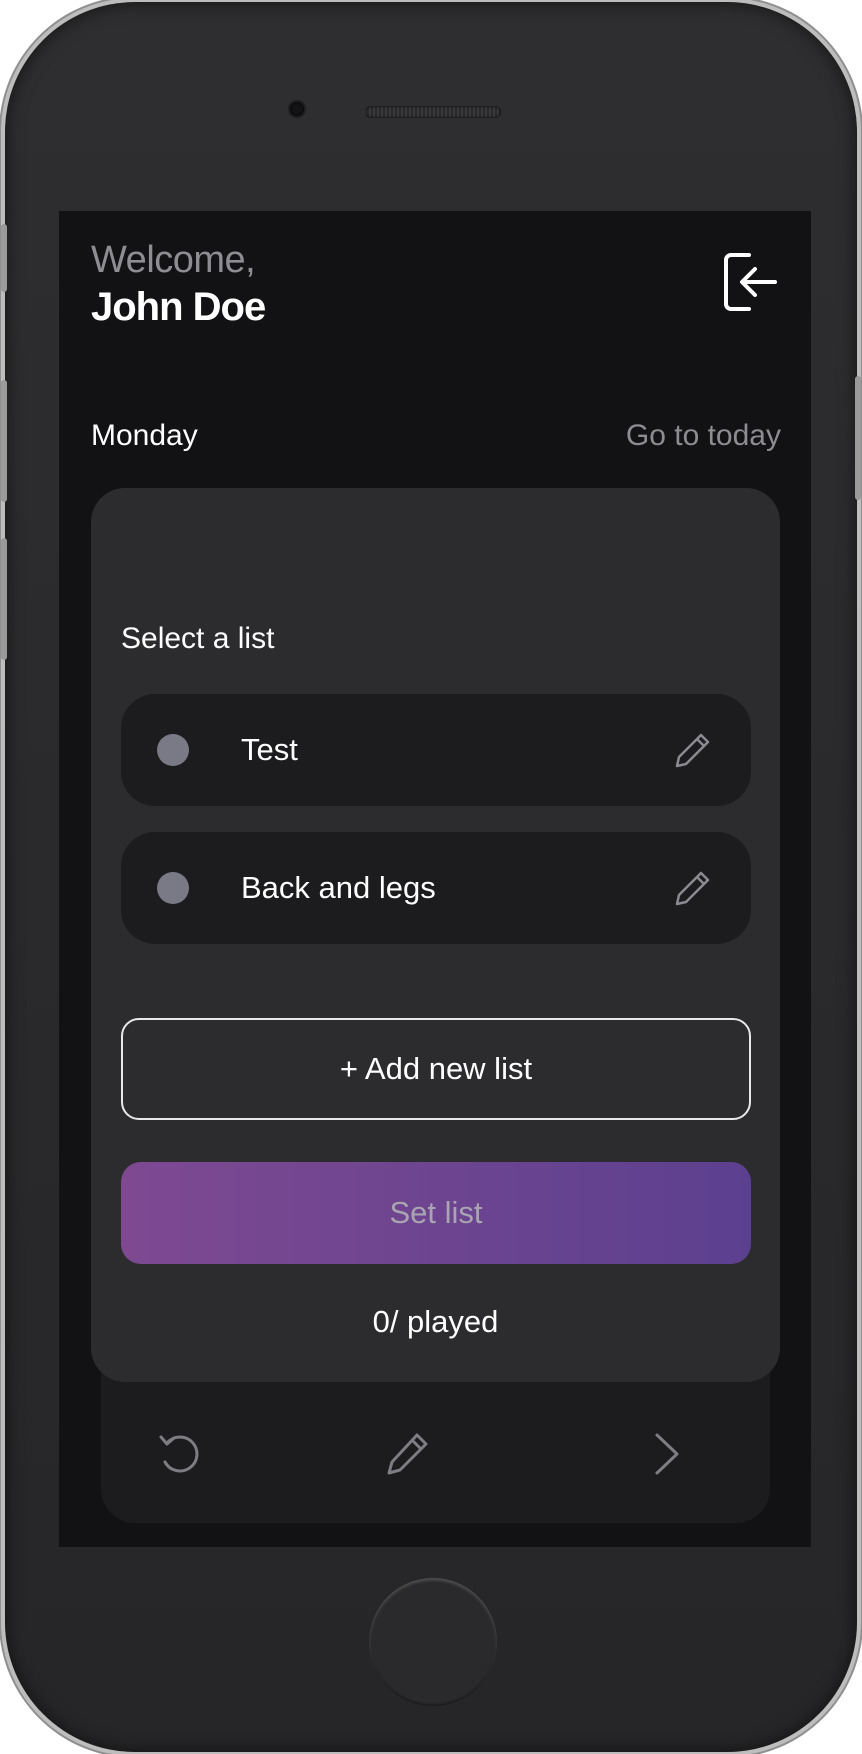 The width and height of the screenshot is (862, 1754). Describe the element at coordinates (436, 1069) in the screenshot. I see `add-new-list-button: + Add new list` at that location.